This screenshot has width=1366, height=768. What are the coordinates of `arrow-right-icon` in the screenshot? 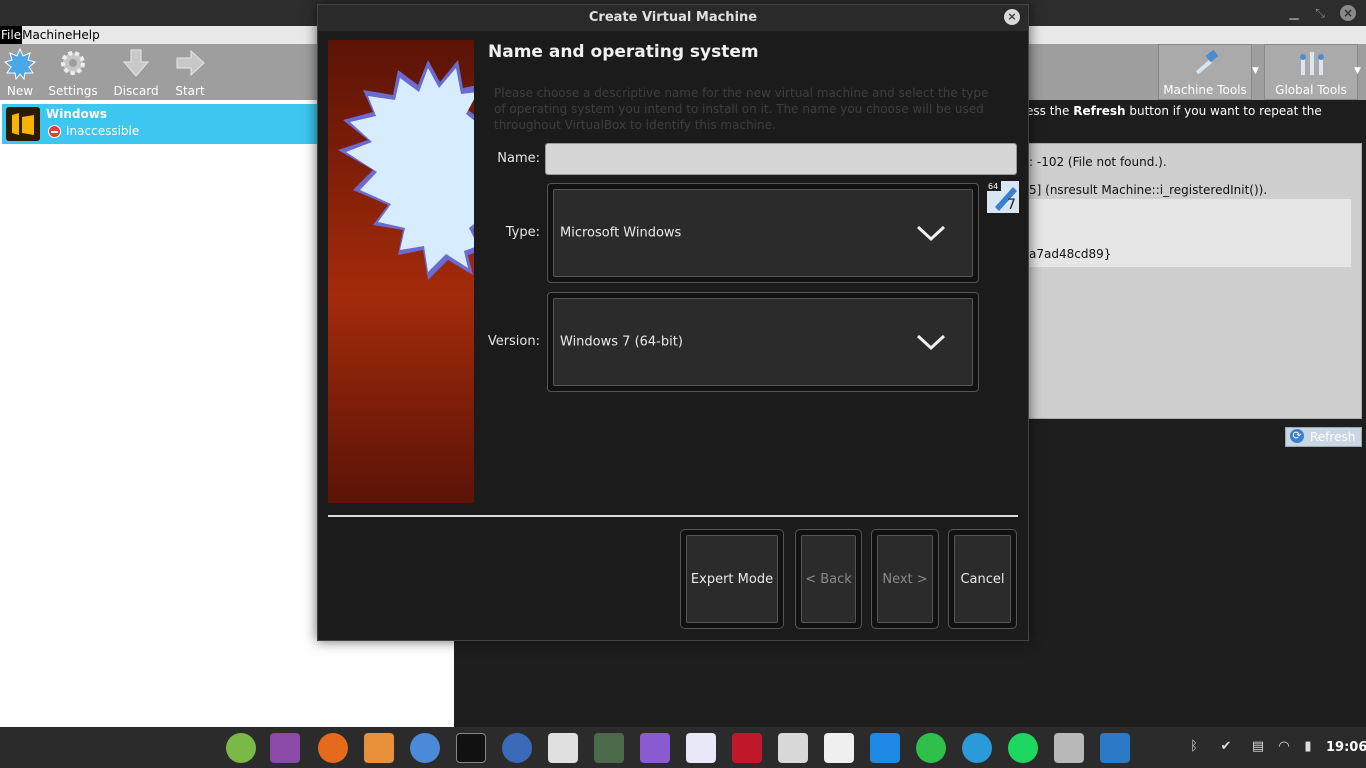 It's located at (190, 63).